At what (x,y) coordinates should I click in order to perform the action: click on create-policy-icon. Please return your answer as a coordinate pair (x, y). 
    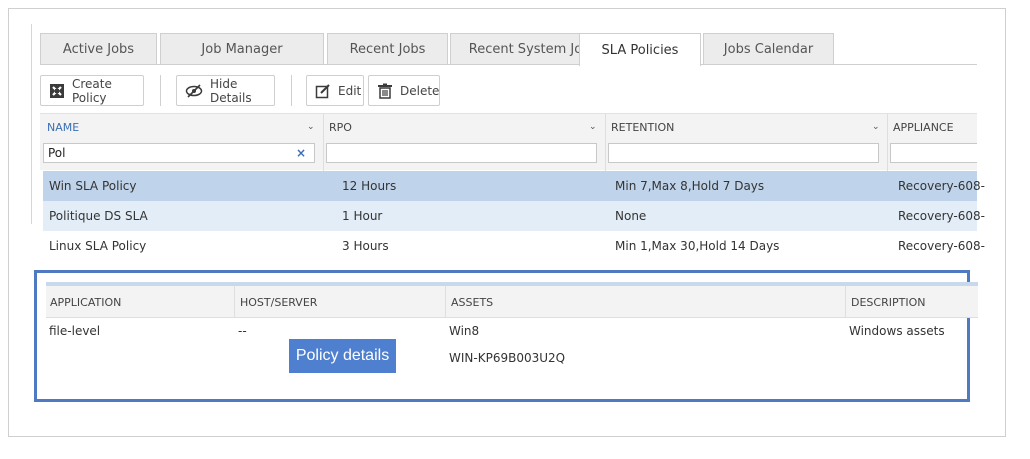
    Looking at the image, I should click on (57, 91).